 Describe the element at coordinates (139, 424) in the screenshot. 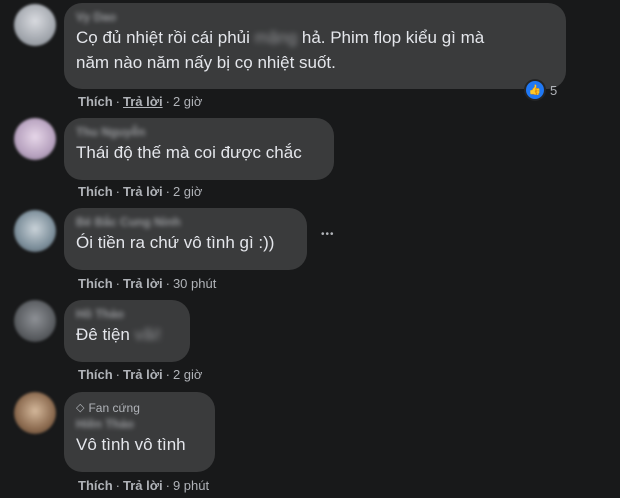

I see `comment-author: Hiền Thảo` at that location.